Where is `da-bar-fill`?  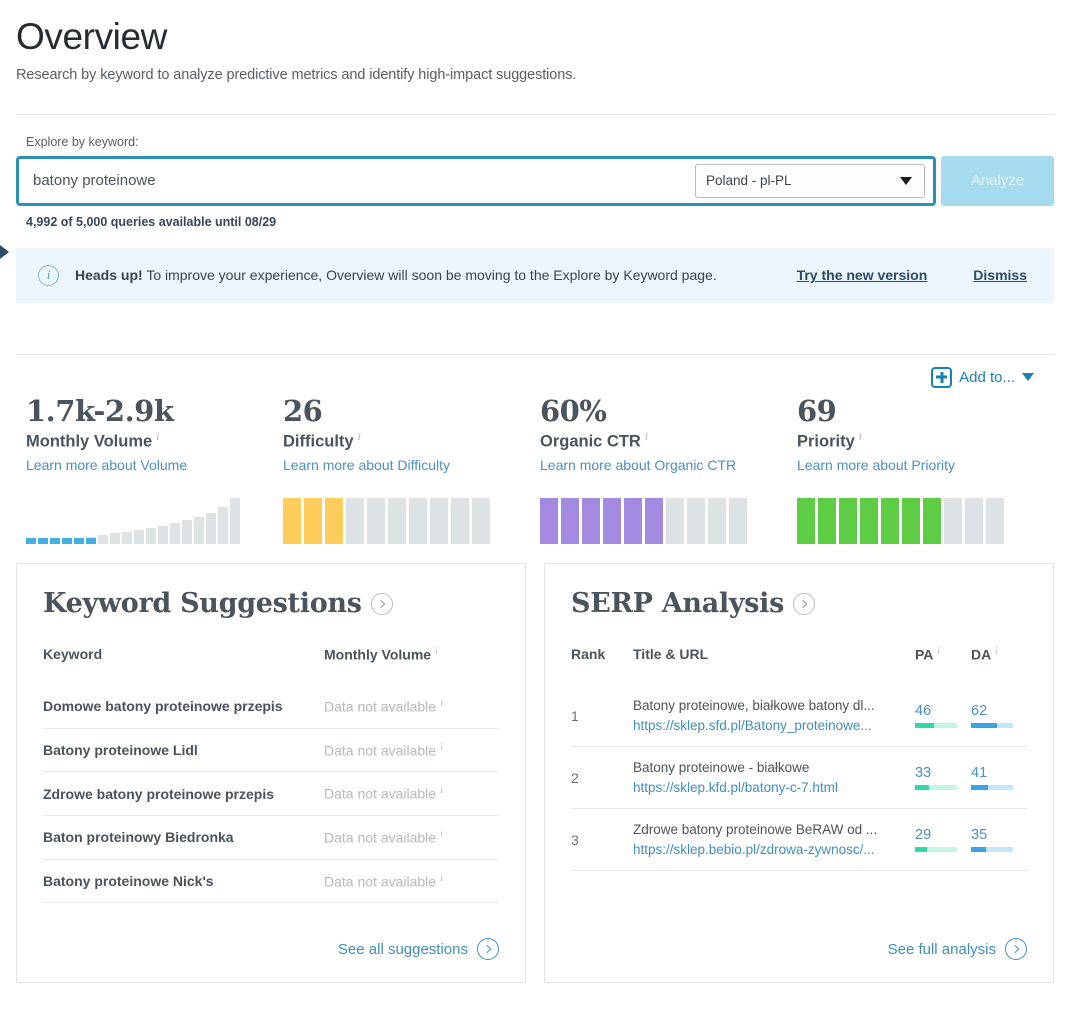 da-bar-fill is located at coordinates (979, 788).